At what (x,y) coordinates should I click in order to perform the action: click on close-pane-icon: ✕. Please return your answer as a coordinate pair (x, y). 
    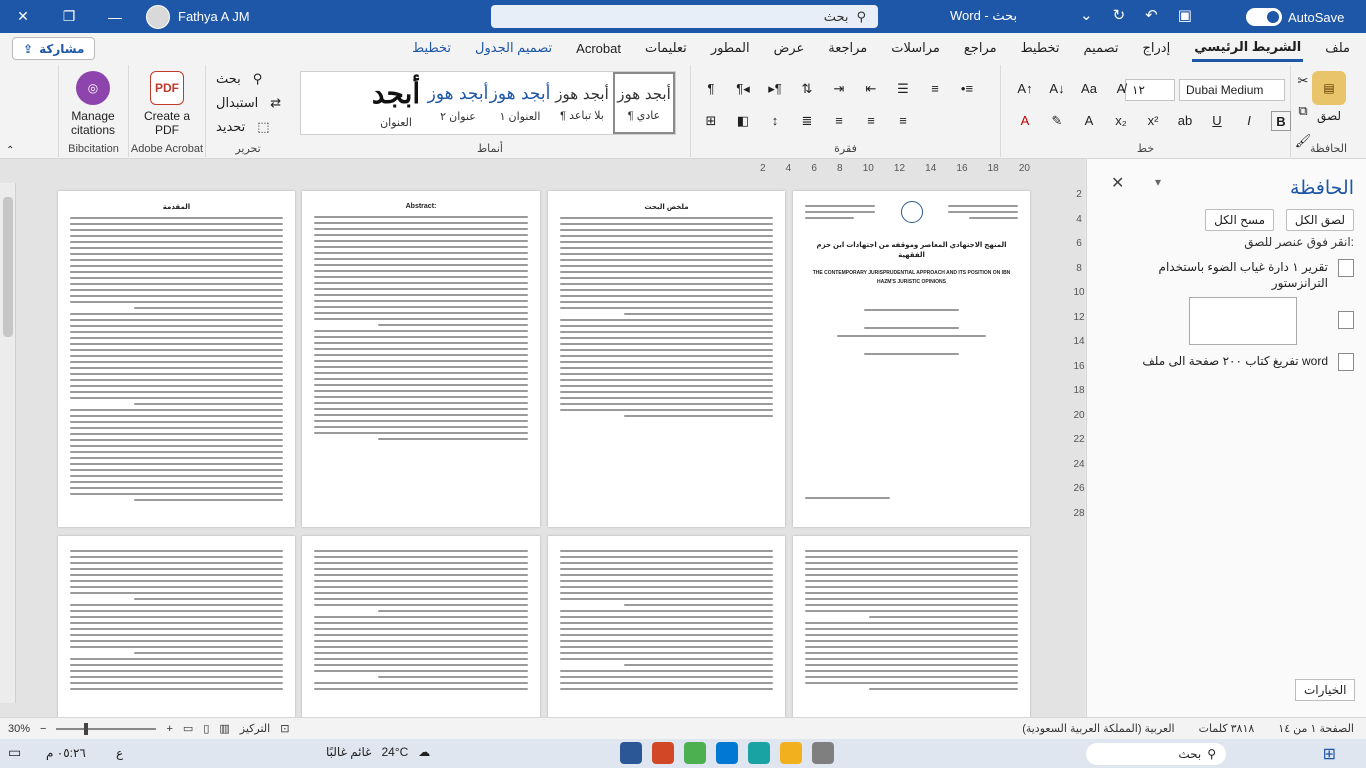
    Looking at the image, I should click on (1117, 183).